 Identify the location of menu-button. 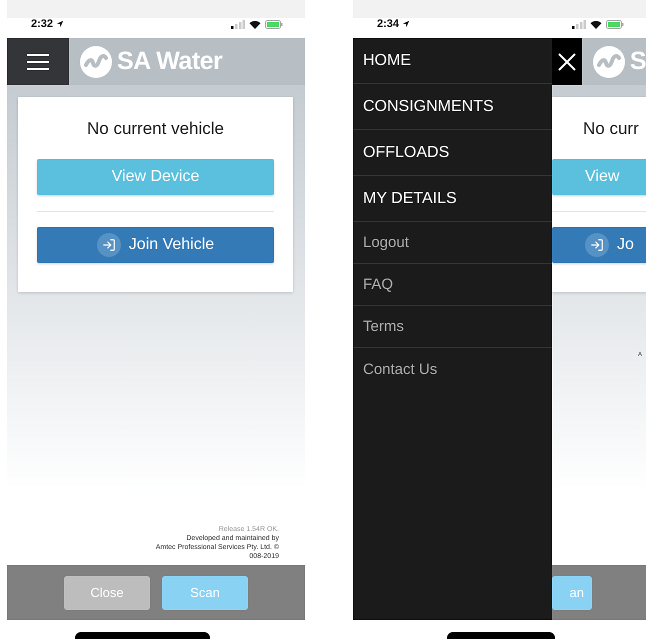
(38, 61).